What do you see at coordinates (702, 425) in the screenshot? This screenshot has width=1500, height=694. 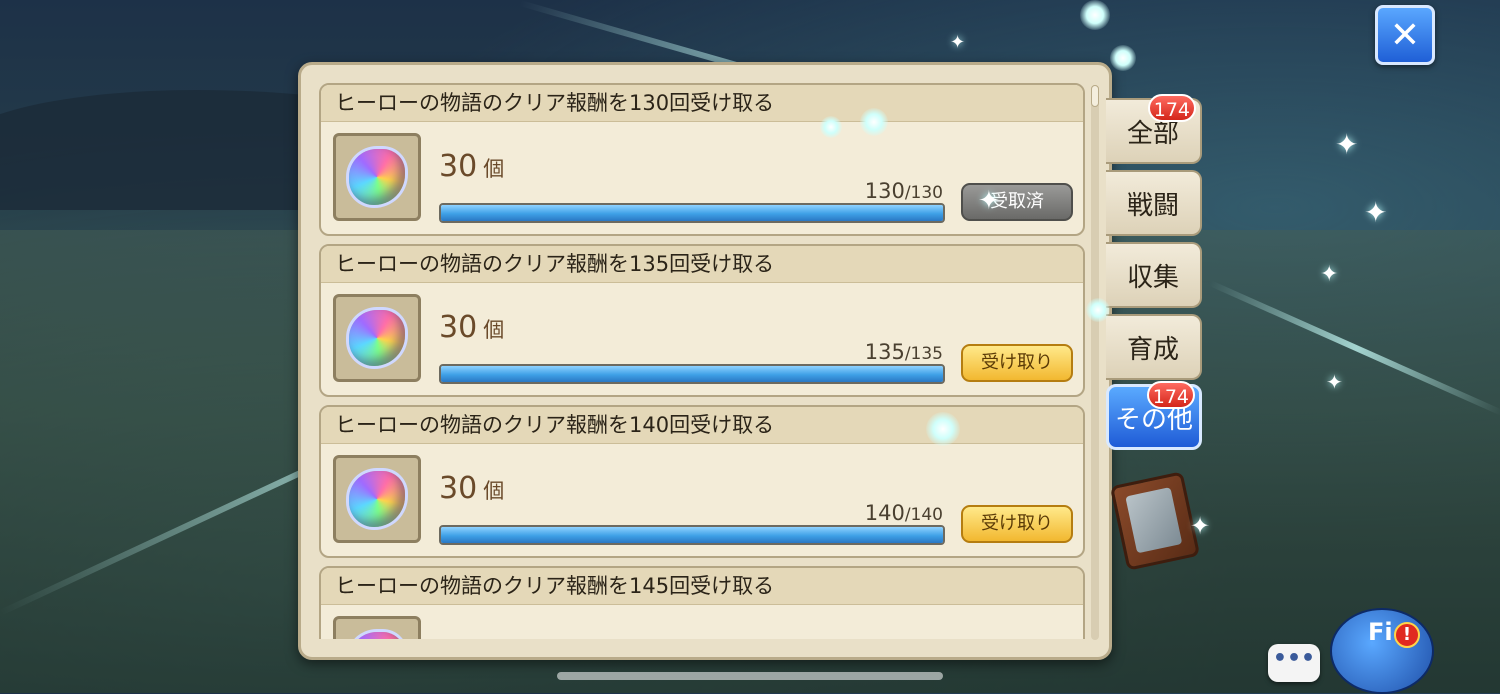 I see `mission-title: ヒーローの物語のクリア報酬を140回受け取る` at bounding box center [702, 425].